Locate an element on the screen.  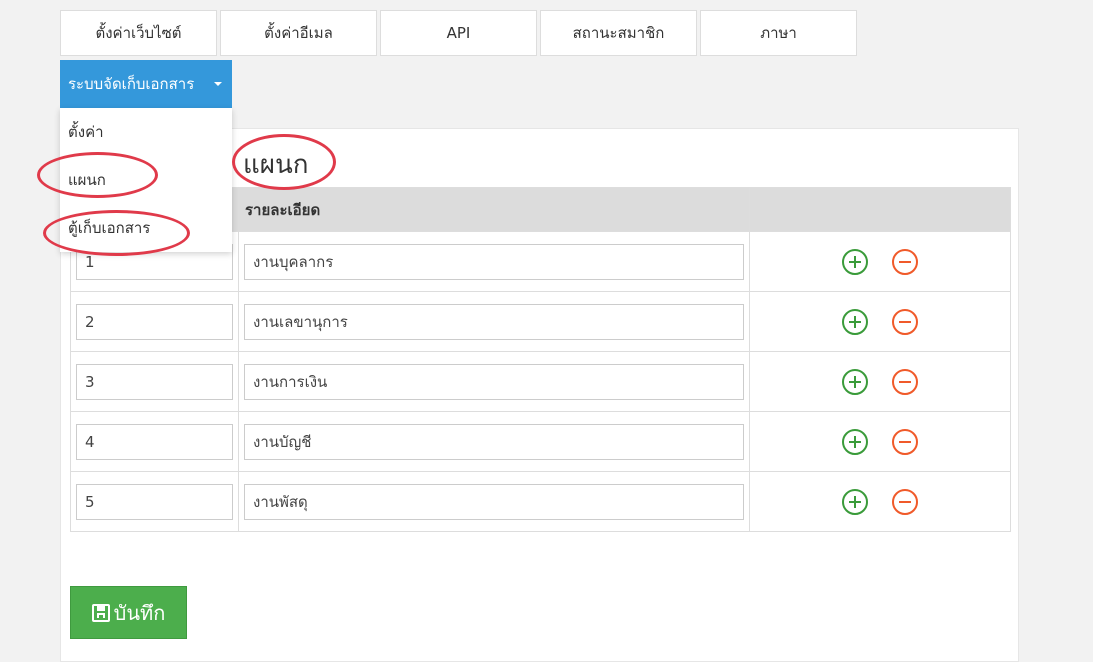
document-system-dropdown: ระบบจัดเก็บเอกสาร is located at coordinates (146, 84).